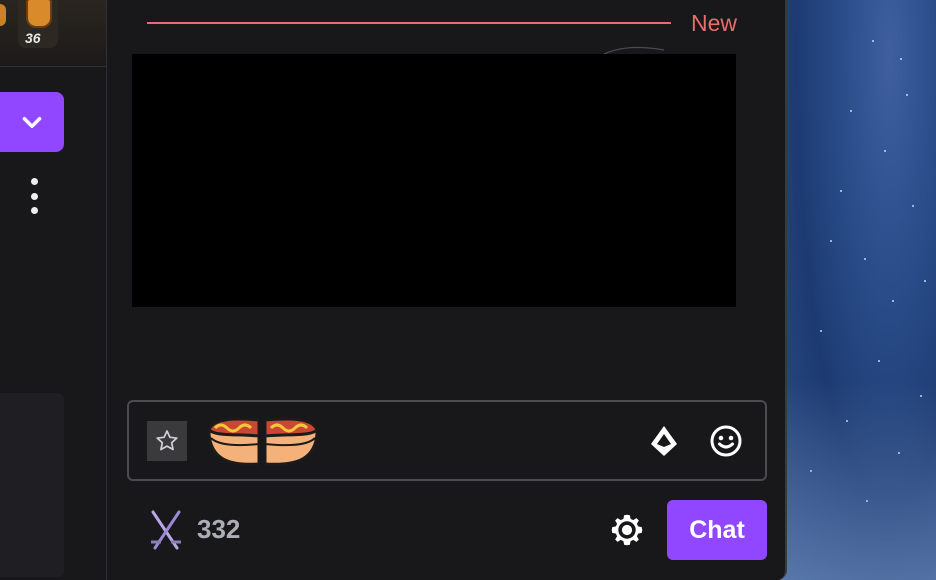 This screenshot has height=580, width=936. Describe the element at coordinates (409, 23) in the screenshot. I see `new-messages-divider` at that location.